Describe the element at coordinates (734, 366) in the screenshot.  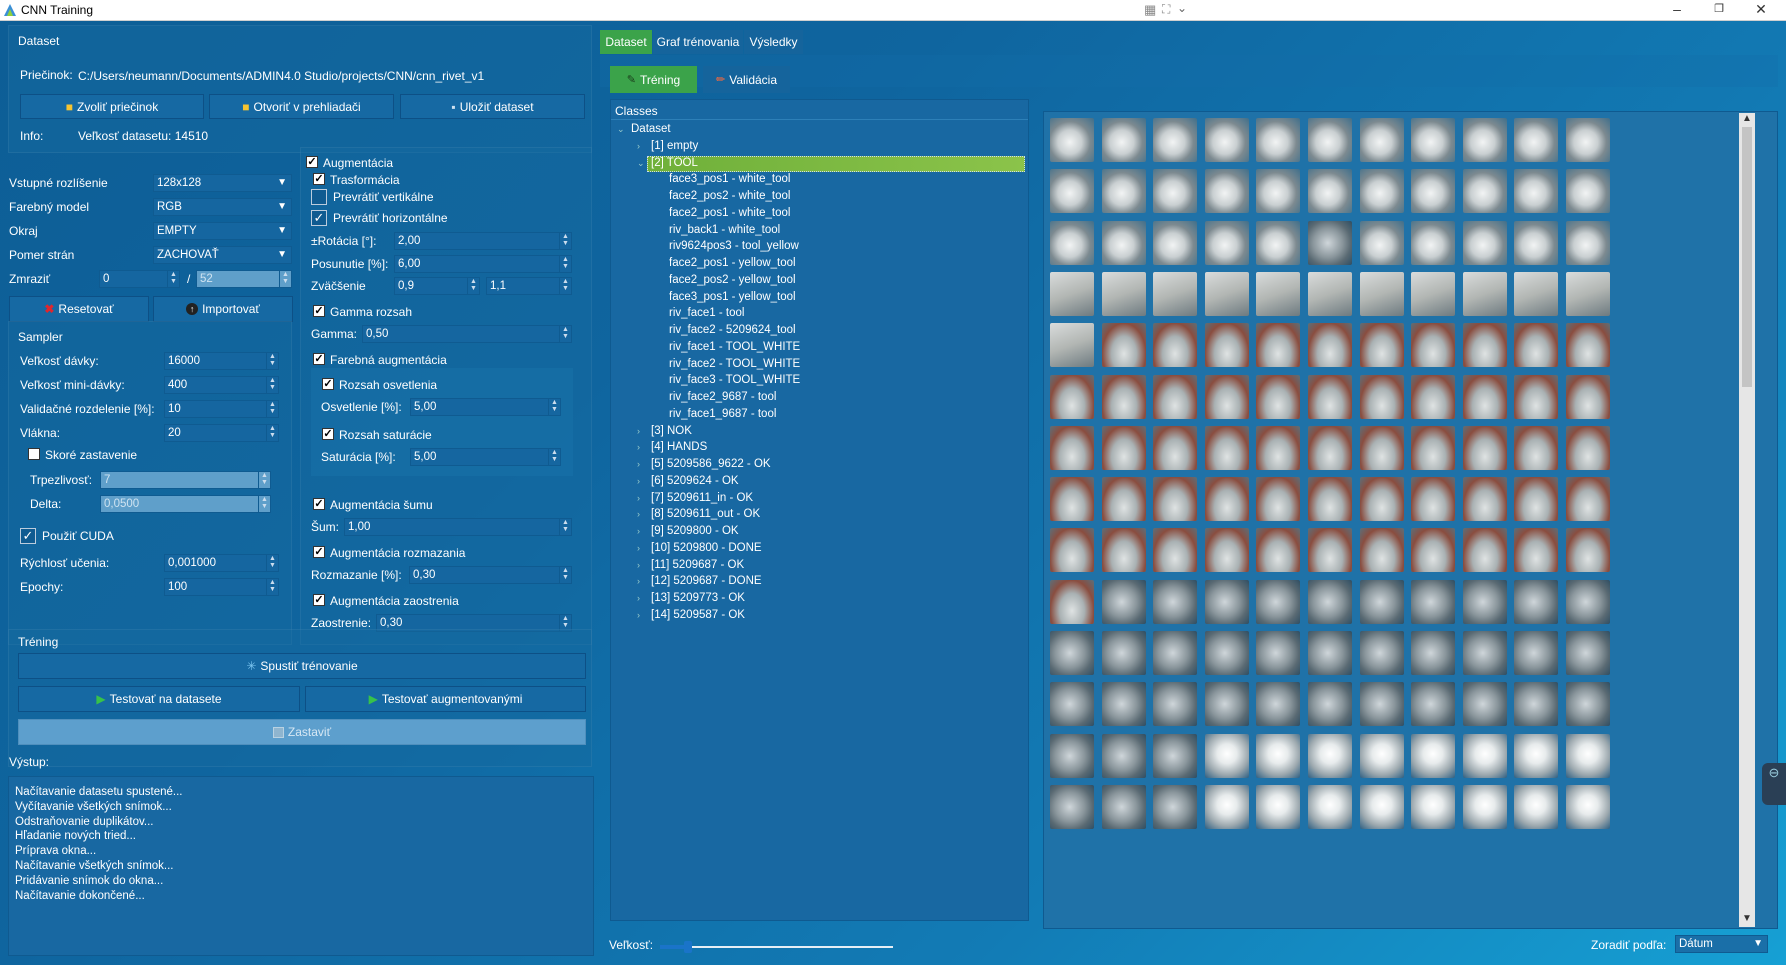
I see `tree-subitem: riv_face2 - TOOL_WHITE` at that location.